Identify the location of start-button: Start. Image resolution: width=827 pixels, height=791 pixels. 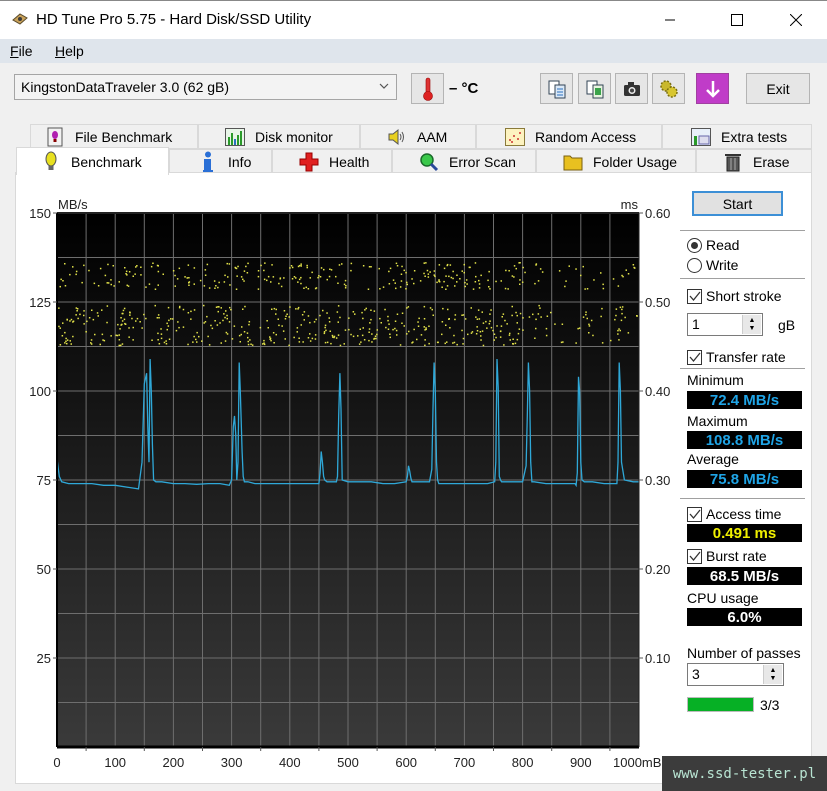
(737, 203).